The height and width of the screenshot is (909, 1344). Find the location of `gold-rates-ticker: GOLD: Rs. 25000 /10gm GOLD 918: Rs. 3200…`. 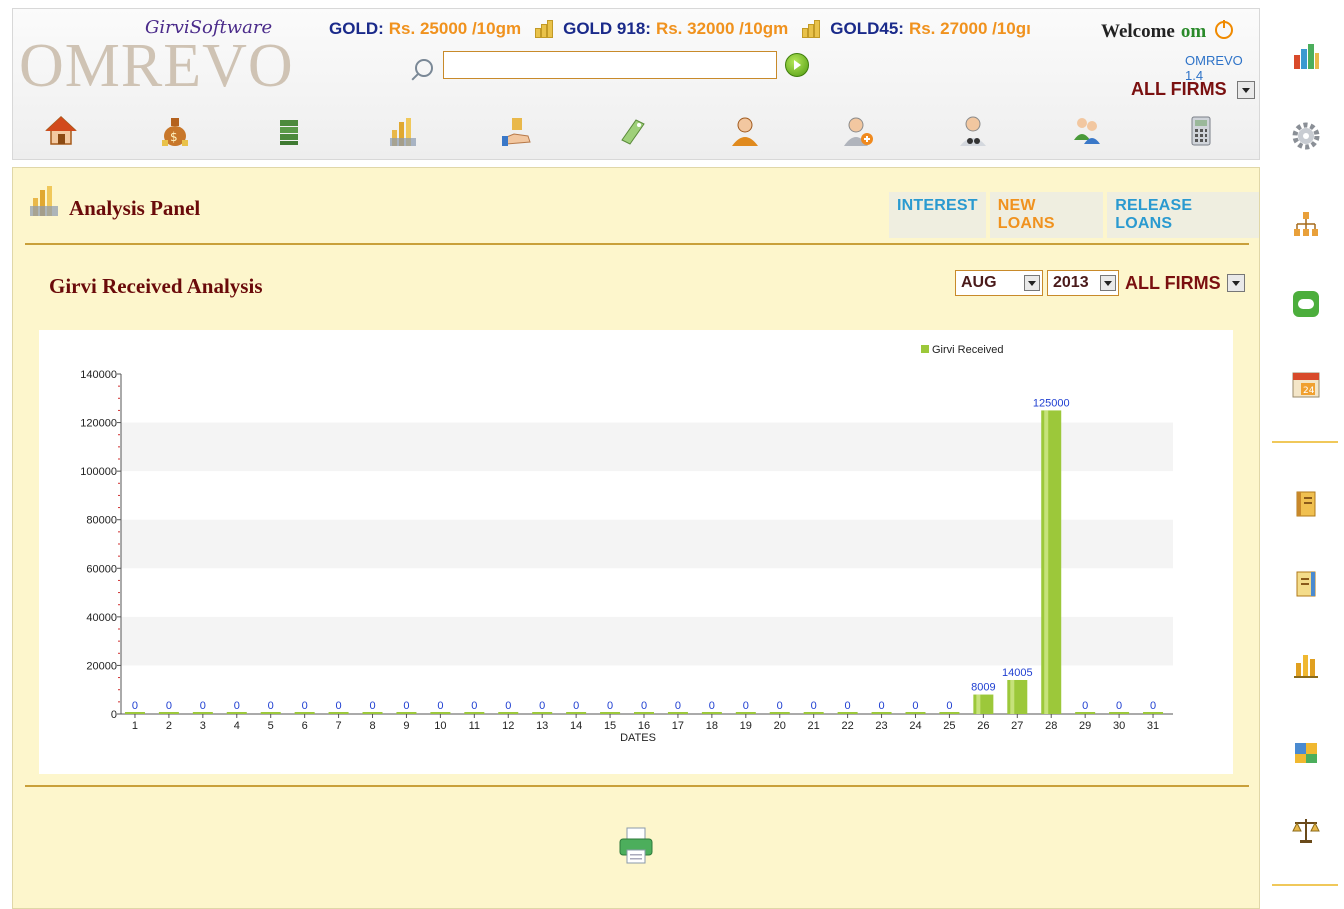

gold-rates-ticker: GOLD: Rs. 25000 /10gm GOLD 918: Rs. 3200… is located at coordinates (709, 29).